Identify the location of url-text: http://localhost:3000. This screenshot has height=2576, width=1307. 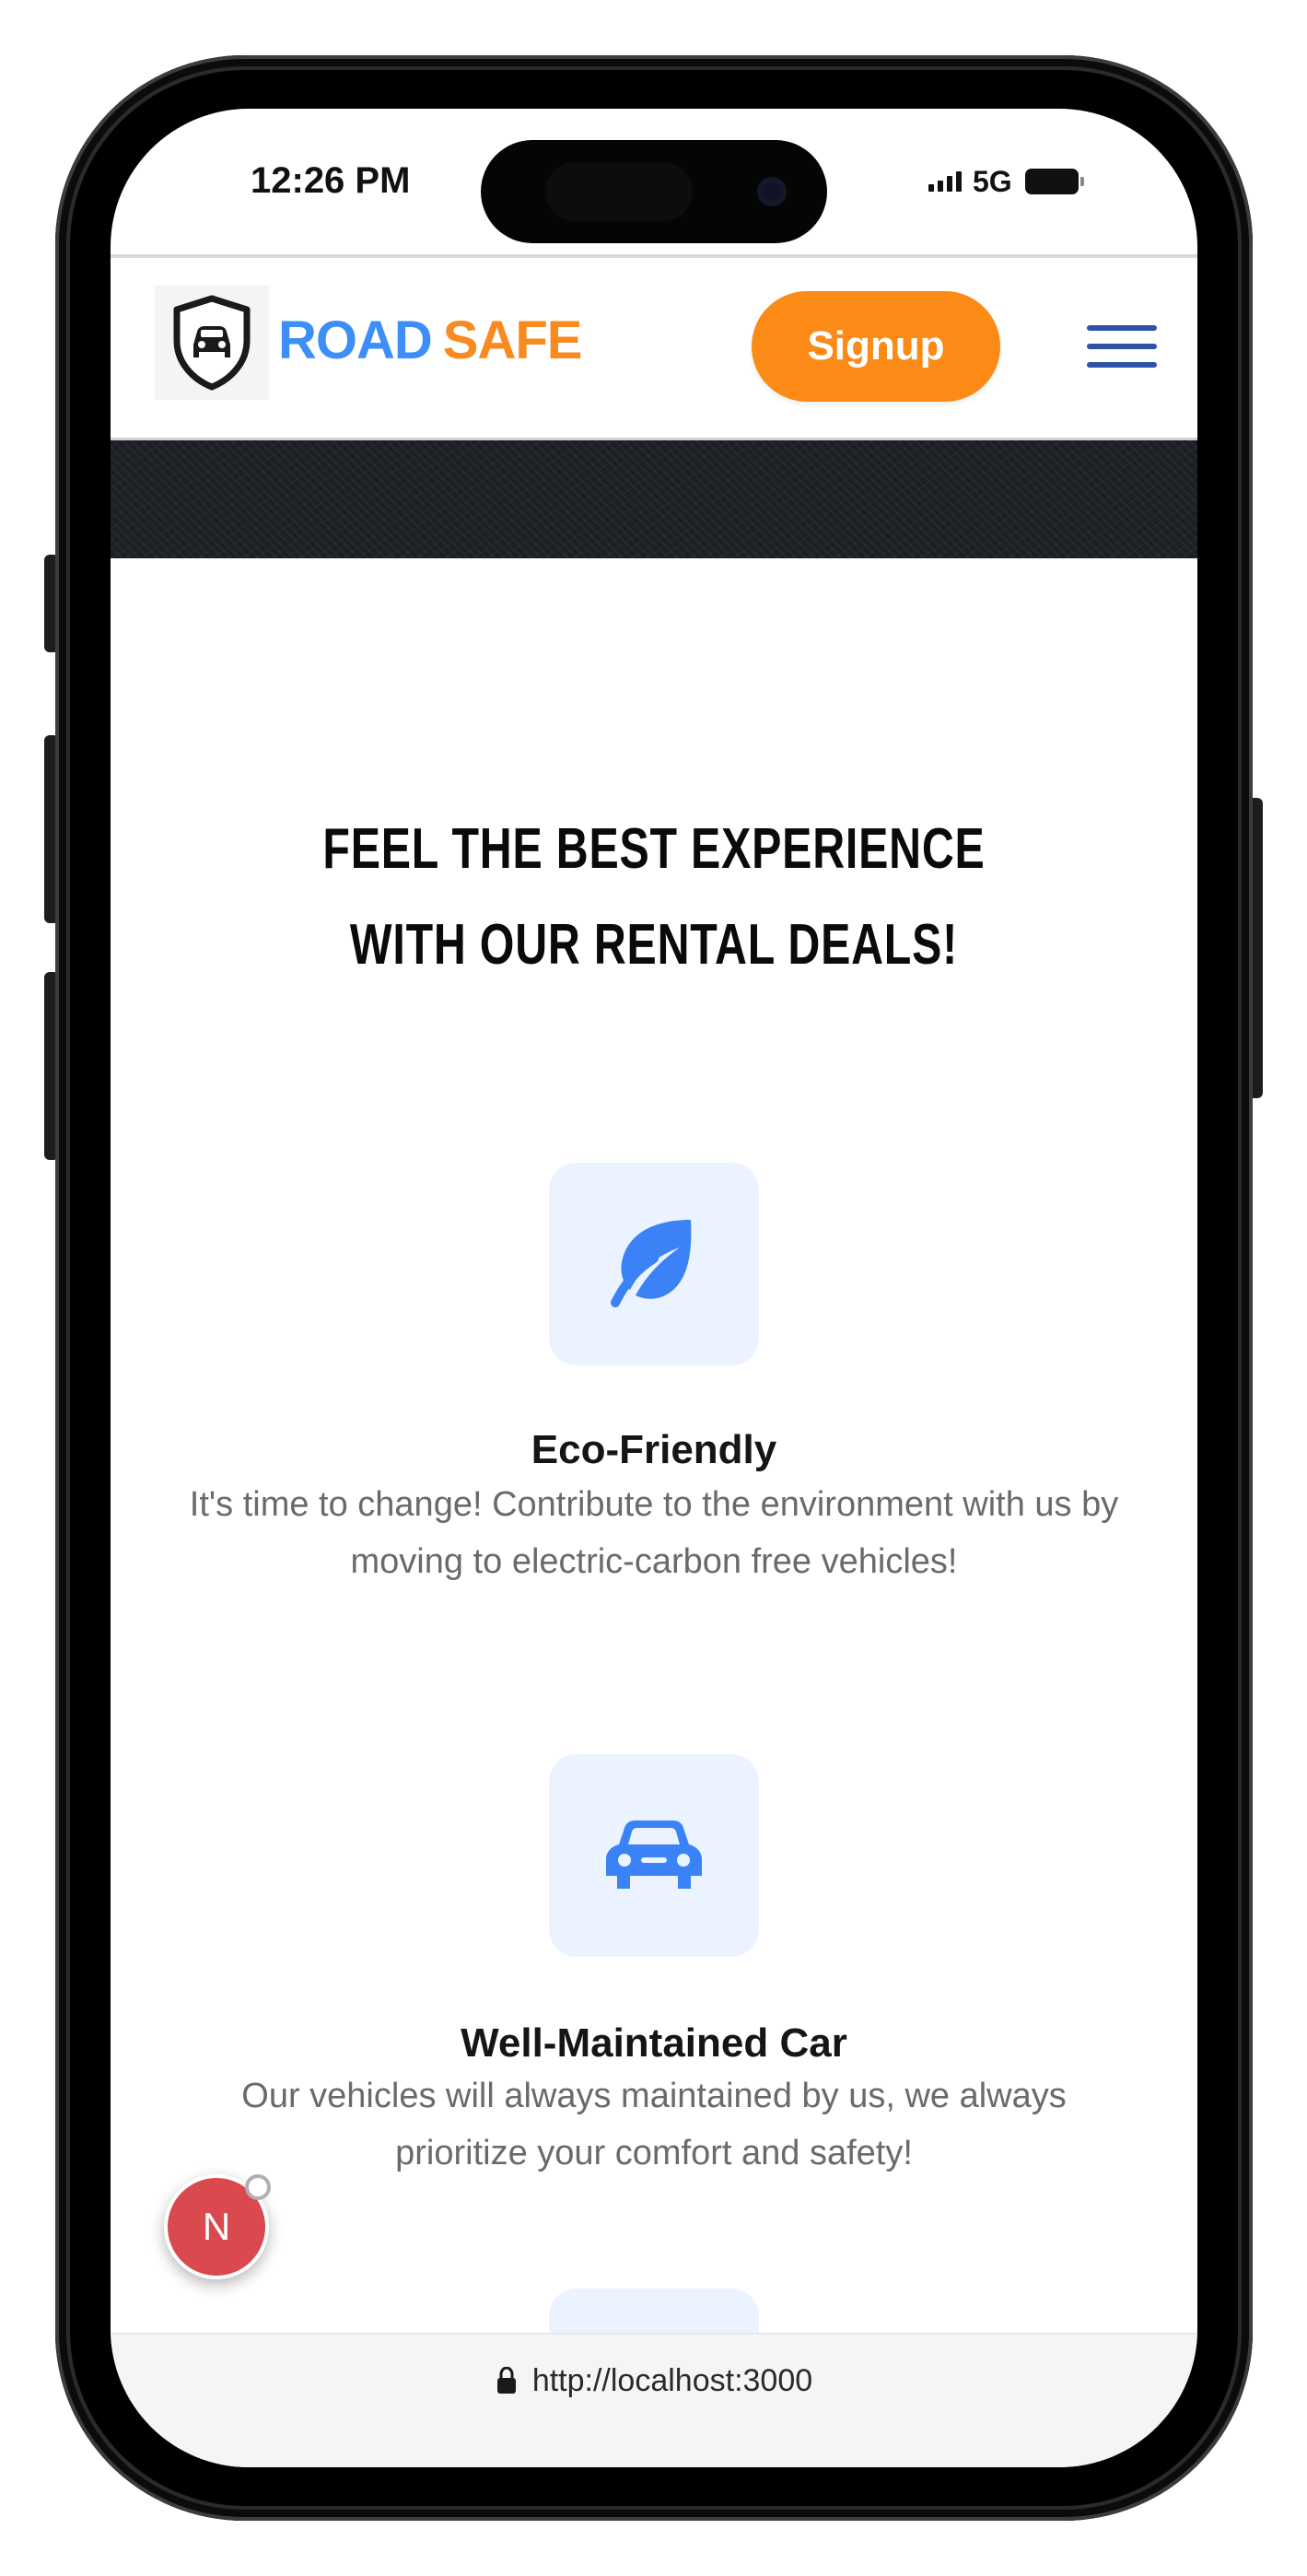
(672, 2380).